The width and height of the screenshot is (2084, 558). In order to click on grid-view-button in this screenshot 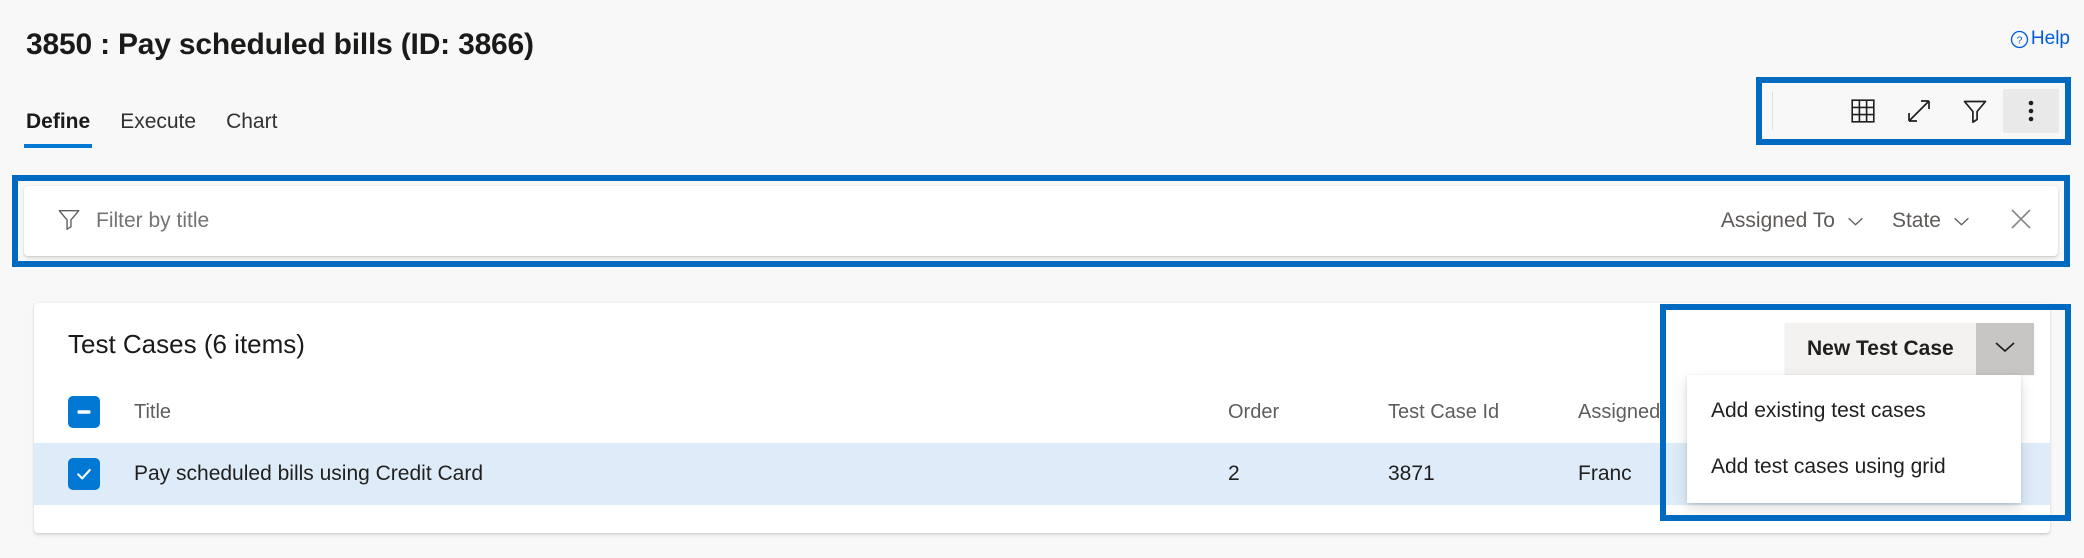, I will do `click(1863, 111)`.